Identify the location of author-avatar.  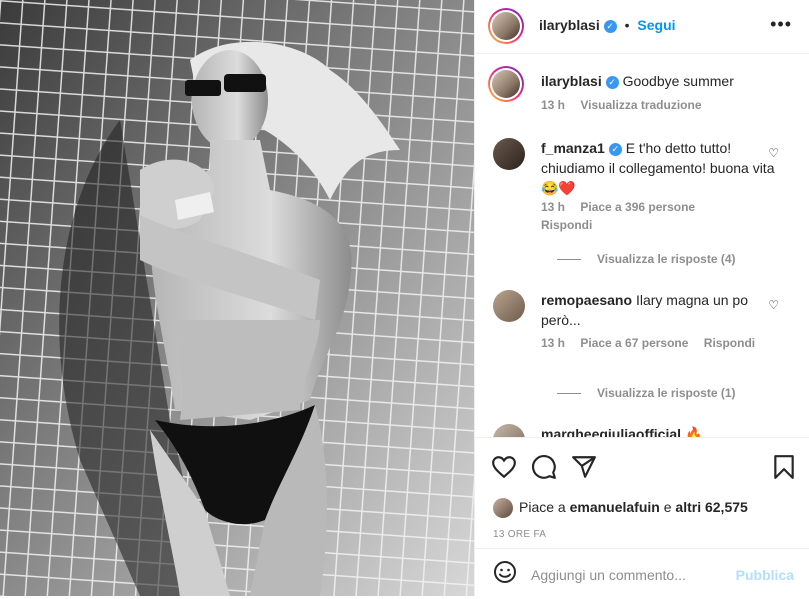
(506, 26).